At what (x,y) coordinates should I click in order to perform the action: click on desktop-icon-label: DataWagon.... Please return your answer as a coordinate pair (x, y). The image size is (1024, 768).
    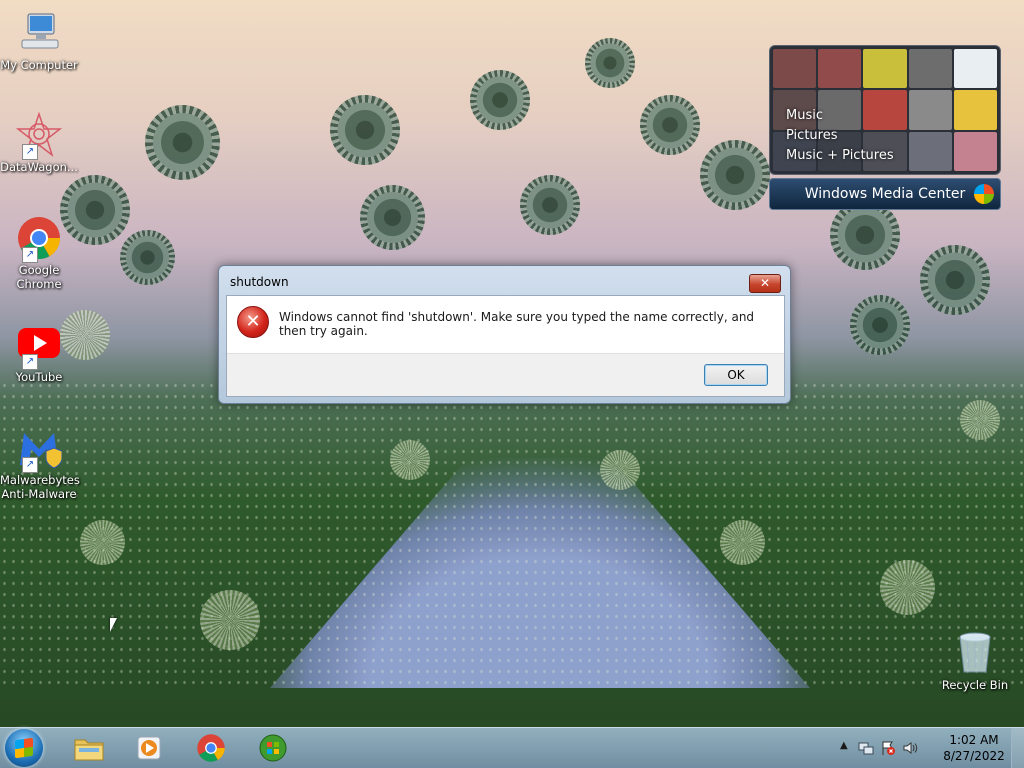
    Looking at the image, I should click on (39, 167).